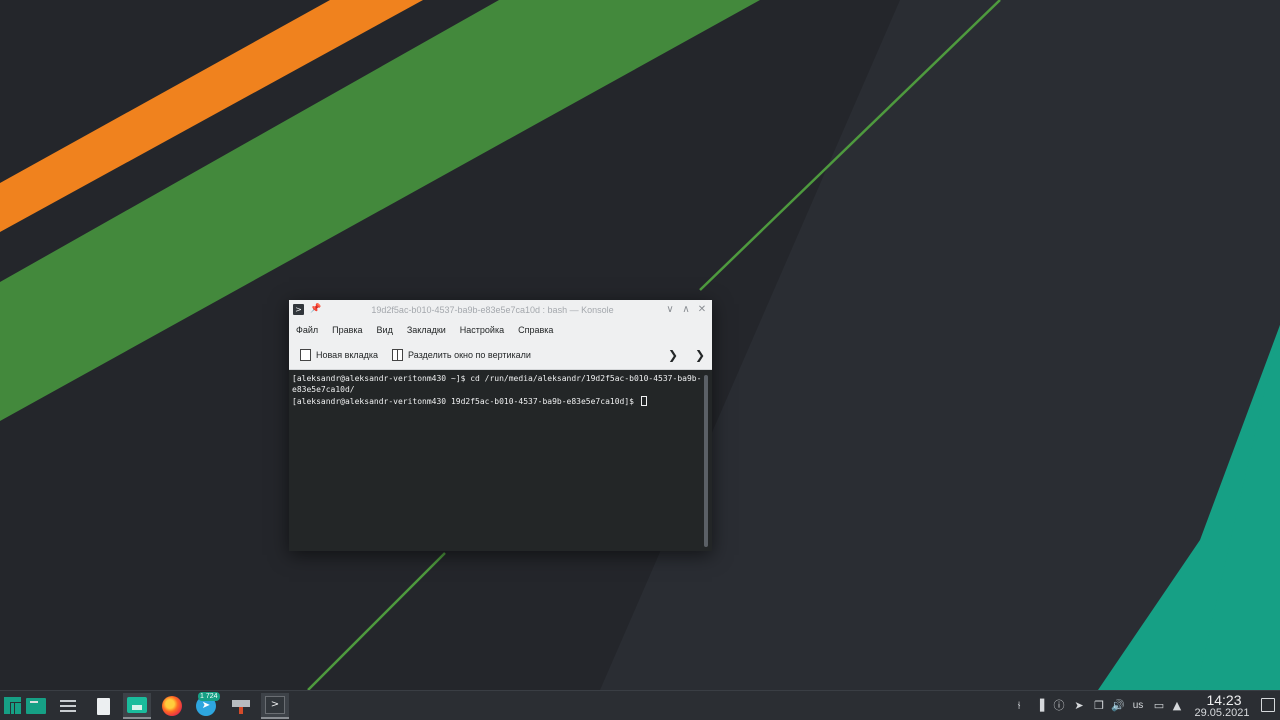  What do you see at coordinates (1177, 706) in the screenshot?
I see `tray-expand-icon: ▲` at bounding box center [1177, 706].